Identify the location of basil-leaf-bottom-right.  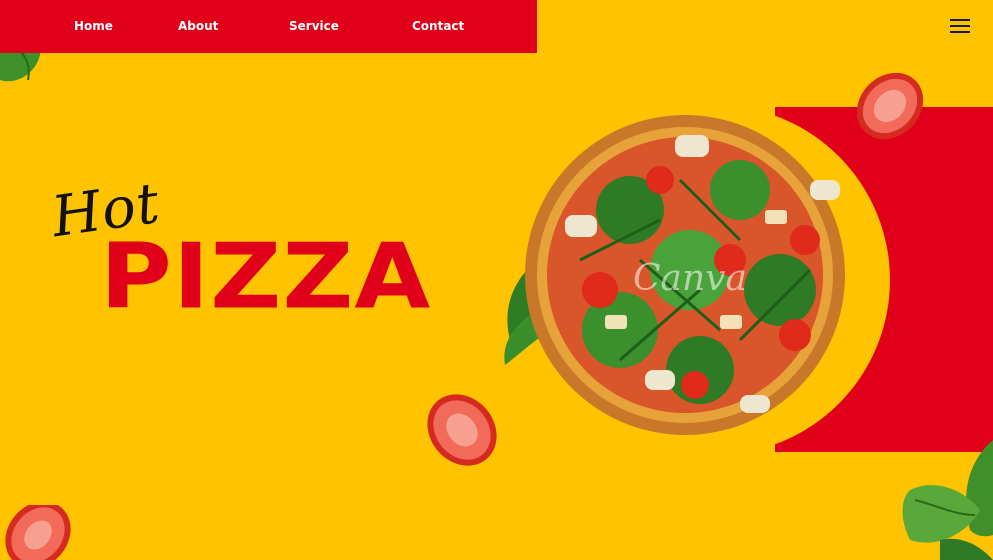
(947, 500).